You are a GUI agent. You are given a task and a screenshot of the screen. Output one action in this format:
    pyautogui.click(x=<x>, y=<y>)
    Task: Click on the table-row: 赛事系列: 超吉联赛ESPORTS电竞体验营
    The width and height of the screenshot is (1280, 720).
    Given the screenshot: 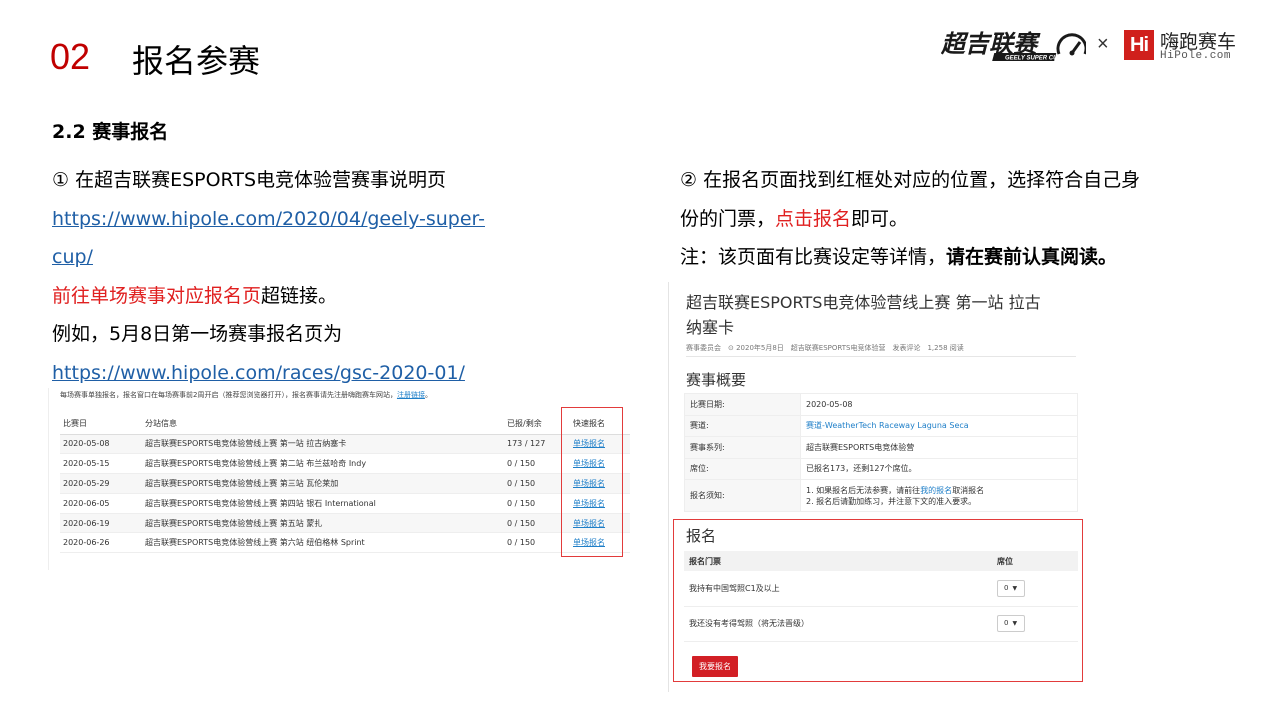 What is the action you would take?
    pyautogui.click(x=881, y=447)
    